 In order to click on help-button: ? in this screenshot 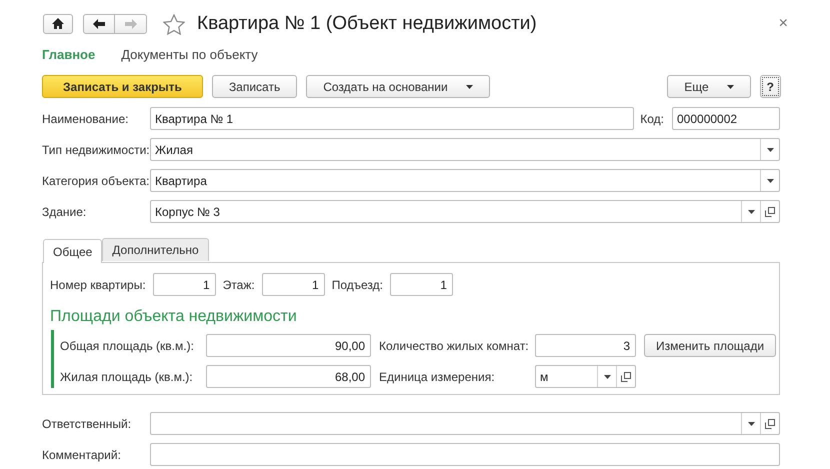, I will do `click(770, 86)`.